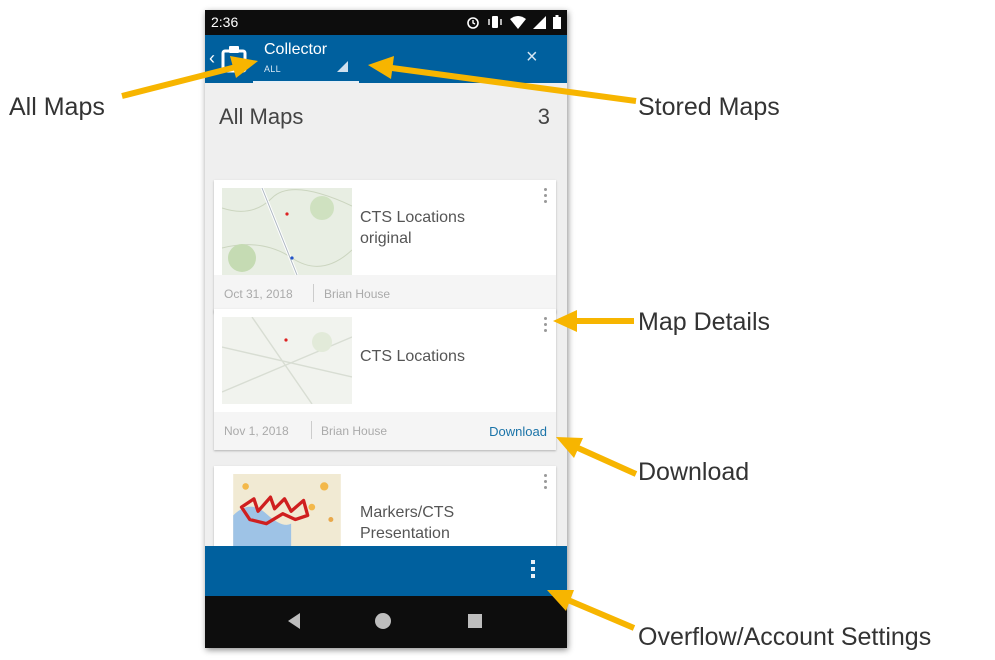 This screenshot has width=995, height=660. Describe the element at coordinates (532, 57) in the screenshot. I see `close-icon: ×` at that location.